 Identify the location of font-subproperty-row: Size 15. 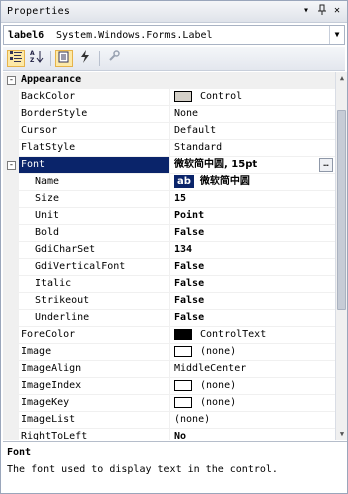
(169, 199).